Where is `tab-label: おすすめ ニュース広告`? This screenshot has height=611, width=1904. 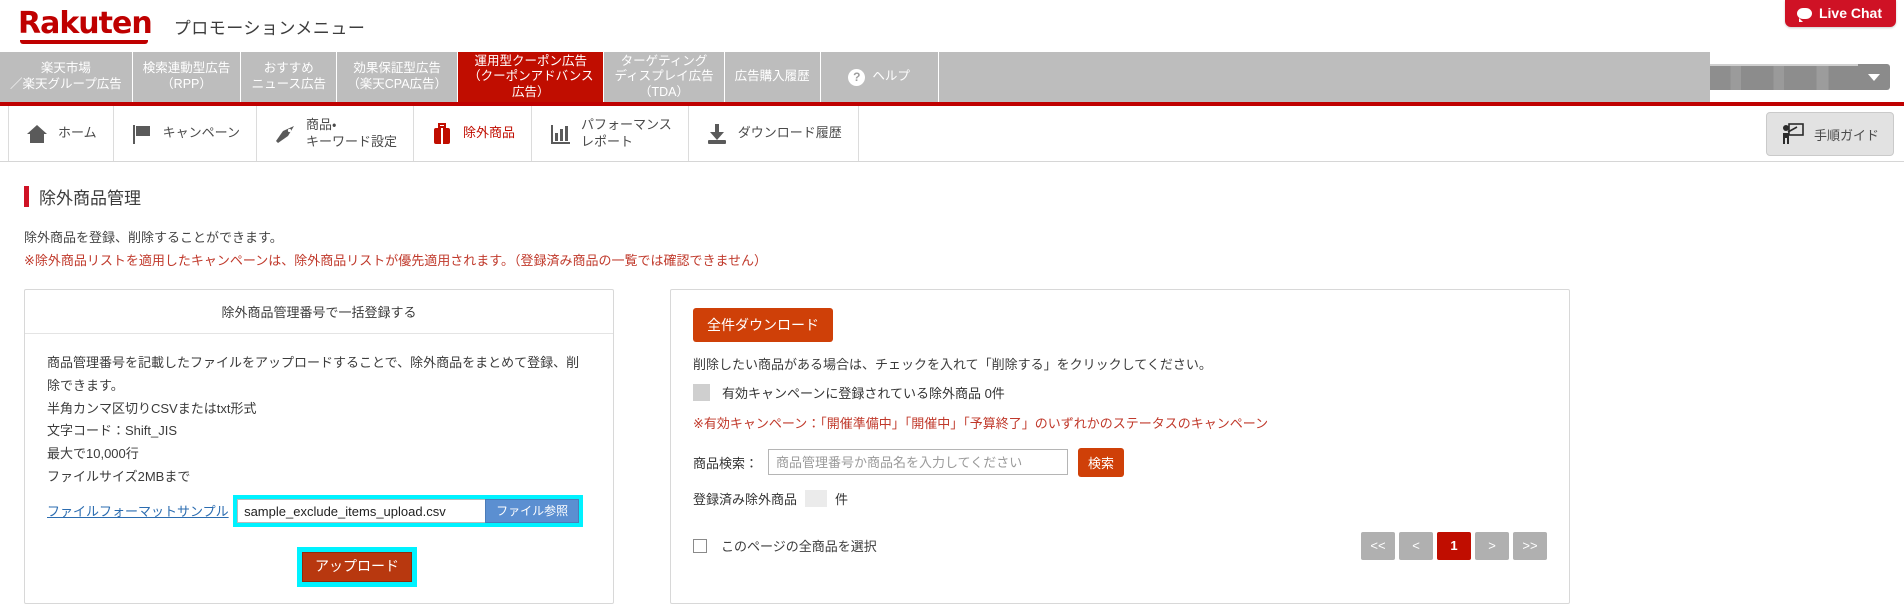 tab-label: おすすめ ニュース広告 is located at coordinates (288, 76).